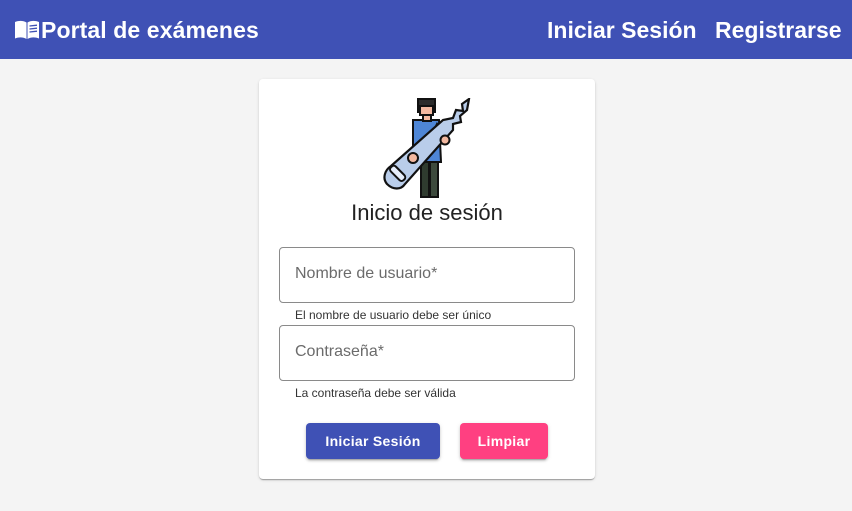 Image resolution: width=852 pixels, height=511 pixels. What do you see at coordinates (375, 393) in the screenshot?
I see `password-hint: La contraseña debe ser válida` at bounding box center [375, 393].